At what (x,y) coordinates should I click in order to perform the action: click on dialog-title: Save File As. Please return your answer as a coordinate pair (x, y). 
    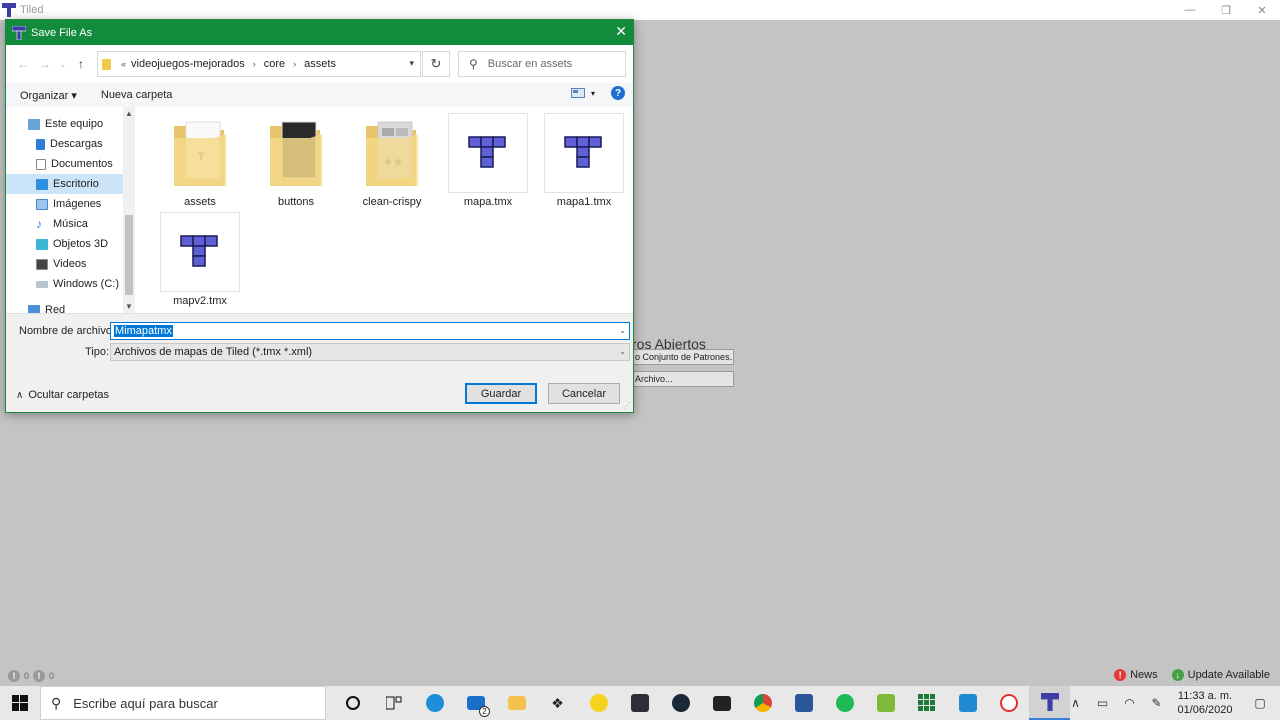
    Looking at the image, I should click on (62, 32).